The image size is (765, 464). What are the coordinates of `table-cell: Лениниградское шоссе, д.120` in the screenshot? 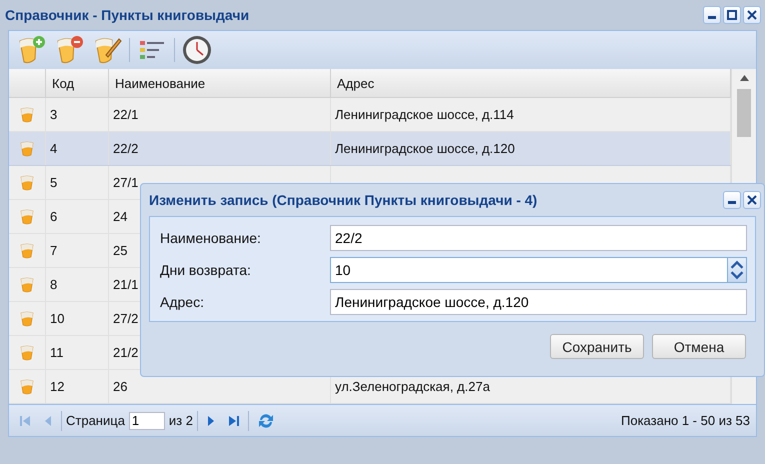 It's located at (425, 148).